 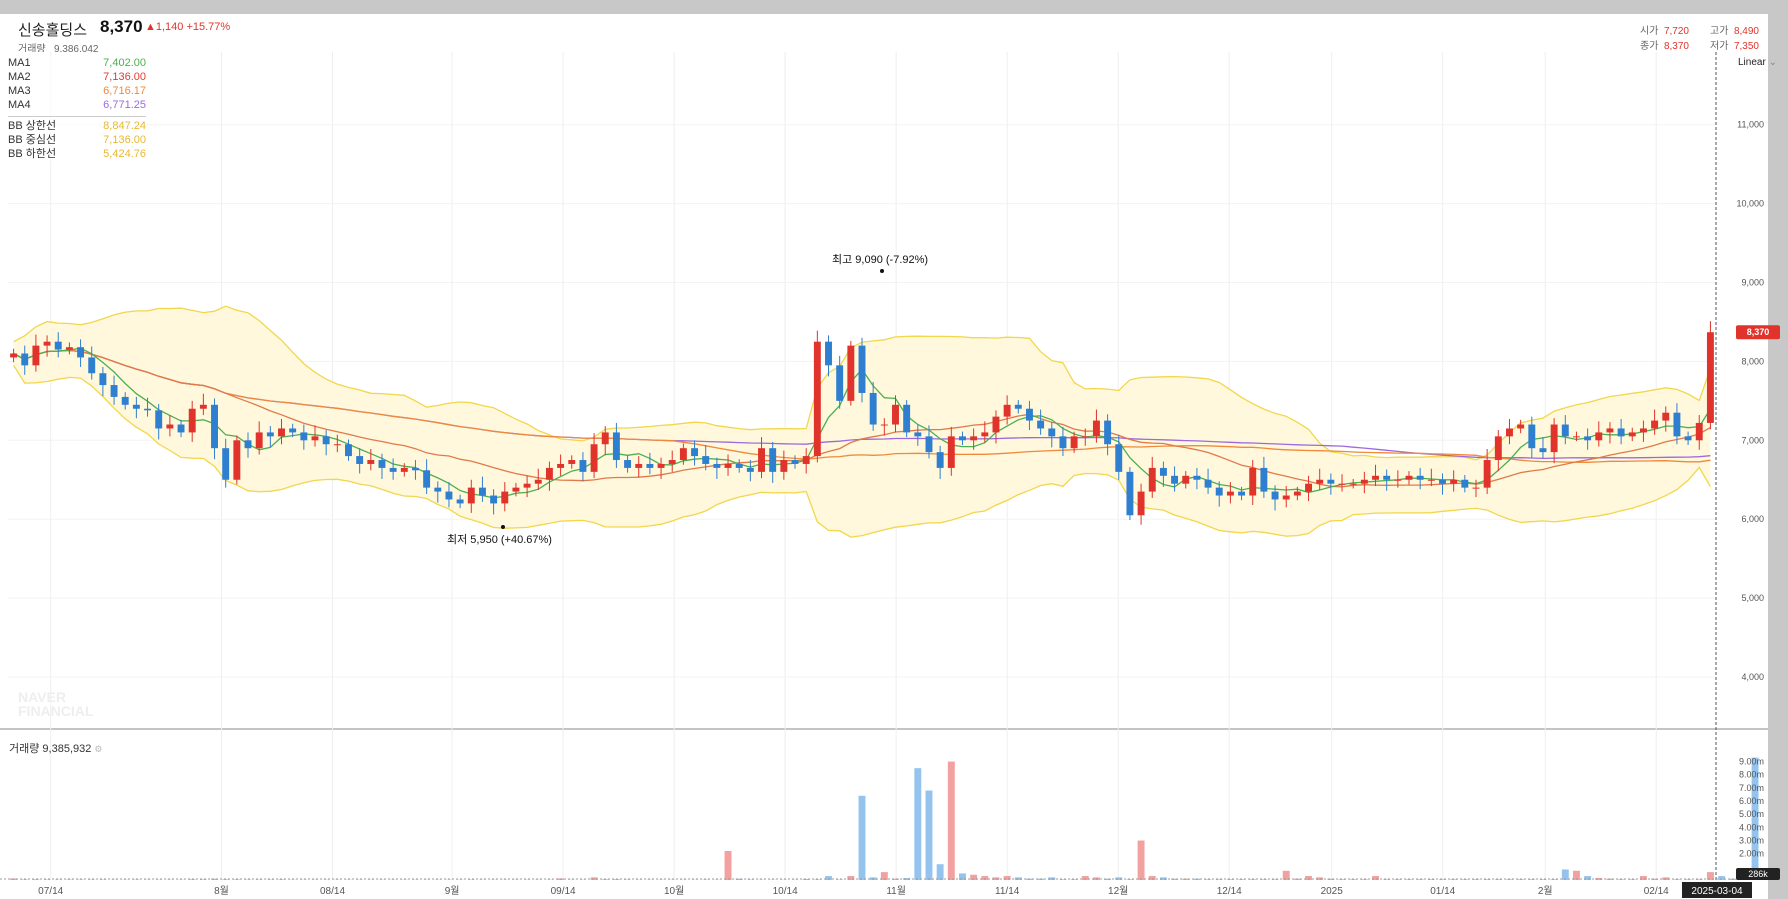 What do you see at coordinates (452, 891) in the screenshot?
I see `x-tick-label: 9월` at bounding box center [452, 891].